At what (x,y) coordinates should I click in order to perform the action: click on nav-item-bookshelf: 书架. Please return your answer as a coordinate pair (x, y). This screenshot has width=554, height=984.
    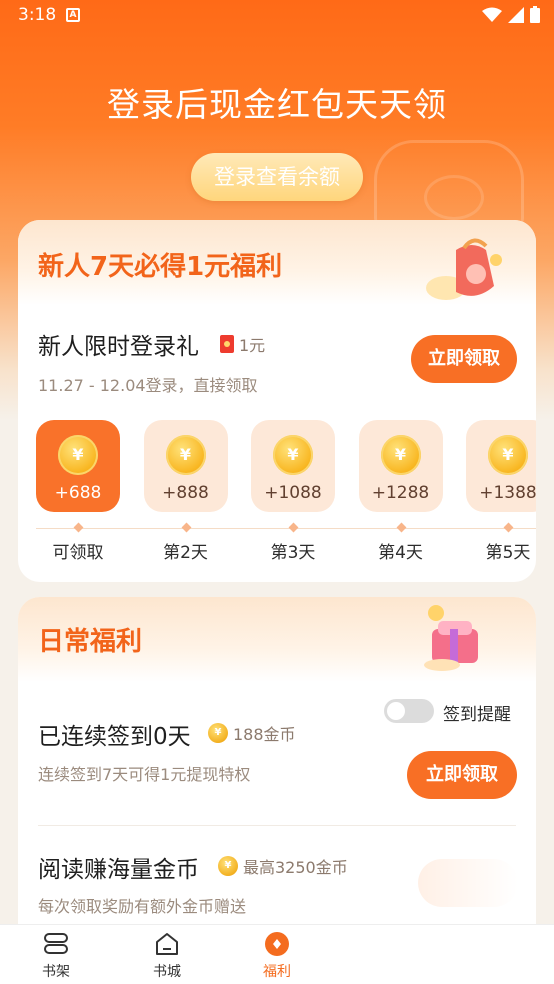
    Looking at the image, I should click on (56, 956).